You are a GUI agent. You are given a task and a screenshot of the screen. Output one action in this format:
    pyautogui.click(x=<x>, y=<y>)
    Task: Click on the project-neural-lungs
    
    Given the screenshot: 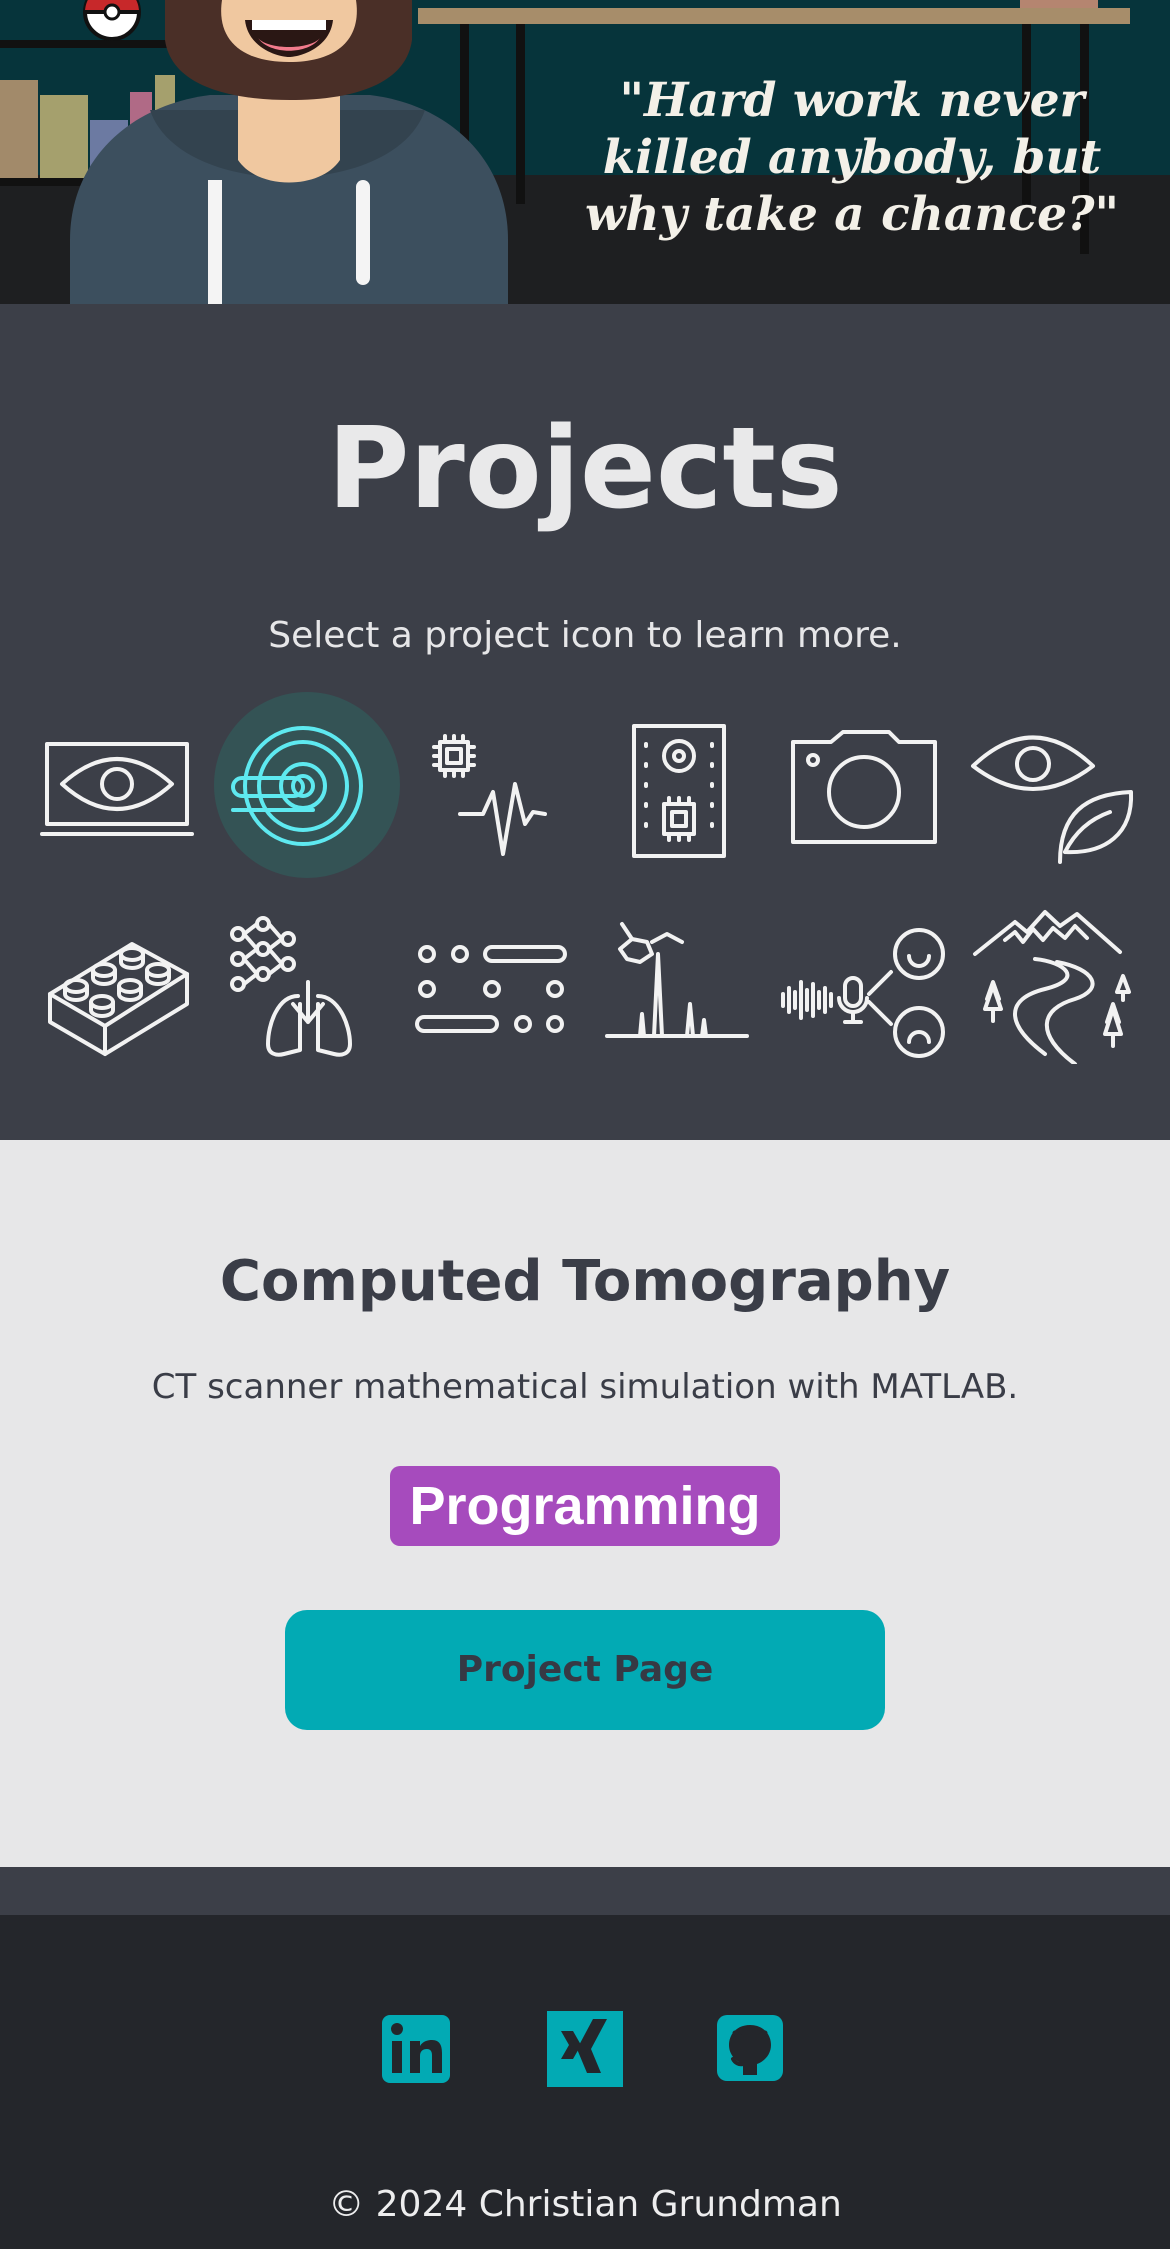 What is the action you would take?
    pyautogui.click(x=303, y=984)
    